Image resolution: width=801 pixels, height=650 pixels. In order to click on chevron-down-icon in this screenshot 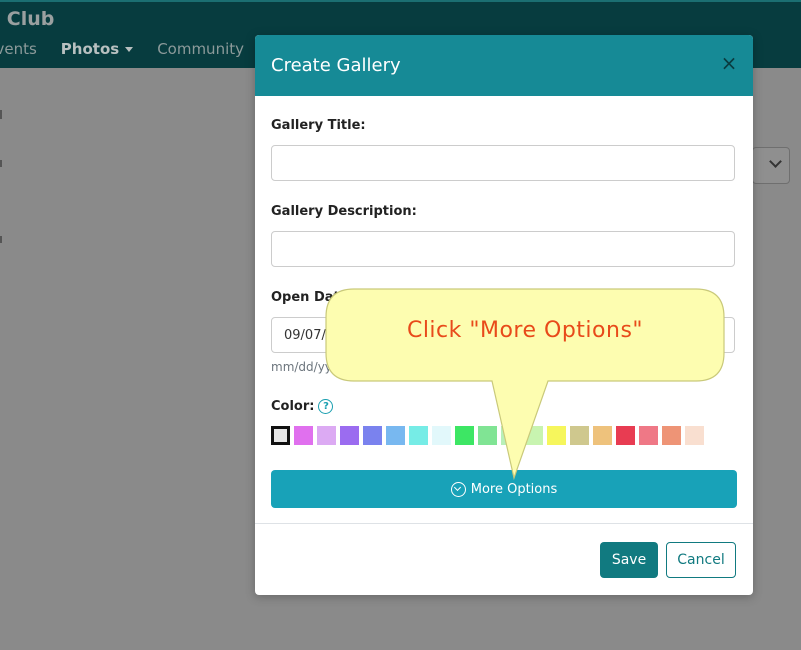, I will do `click(775, 161)`.